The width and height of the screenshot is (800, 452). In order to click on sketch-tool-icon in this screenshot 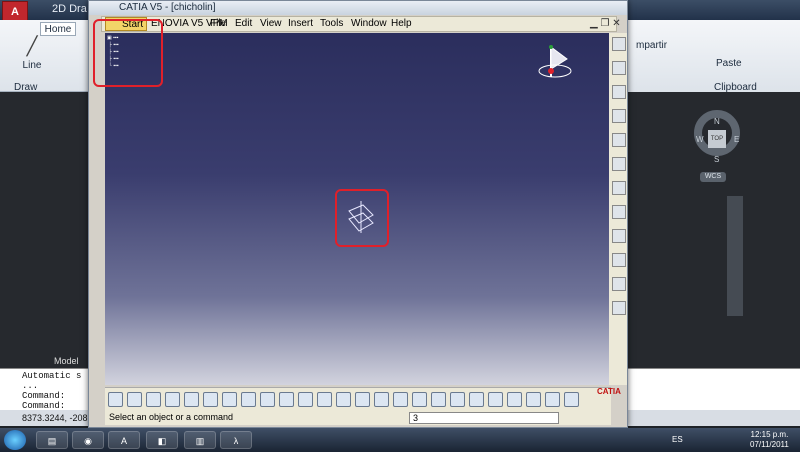, I will do `click(619, 68)`.